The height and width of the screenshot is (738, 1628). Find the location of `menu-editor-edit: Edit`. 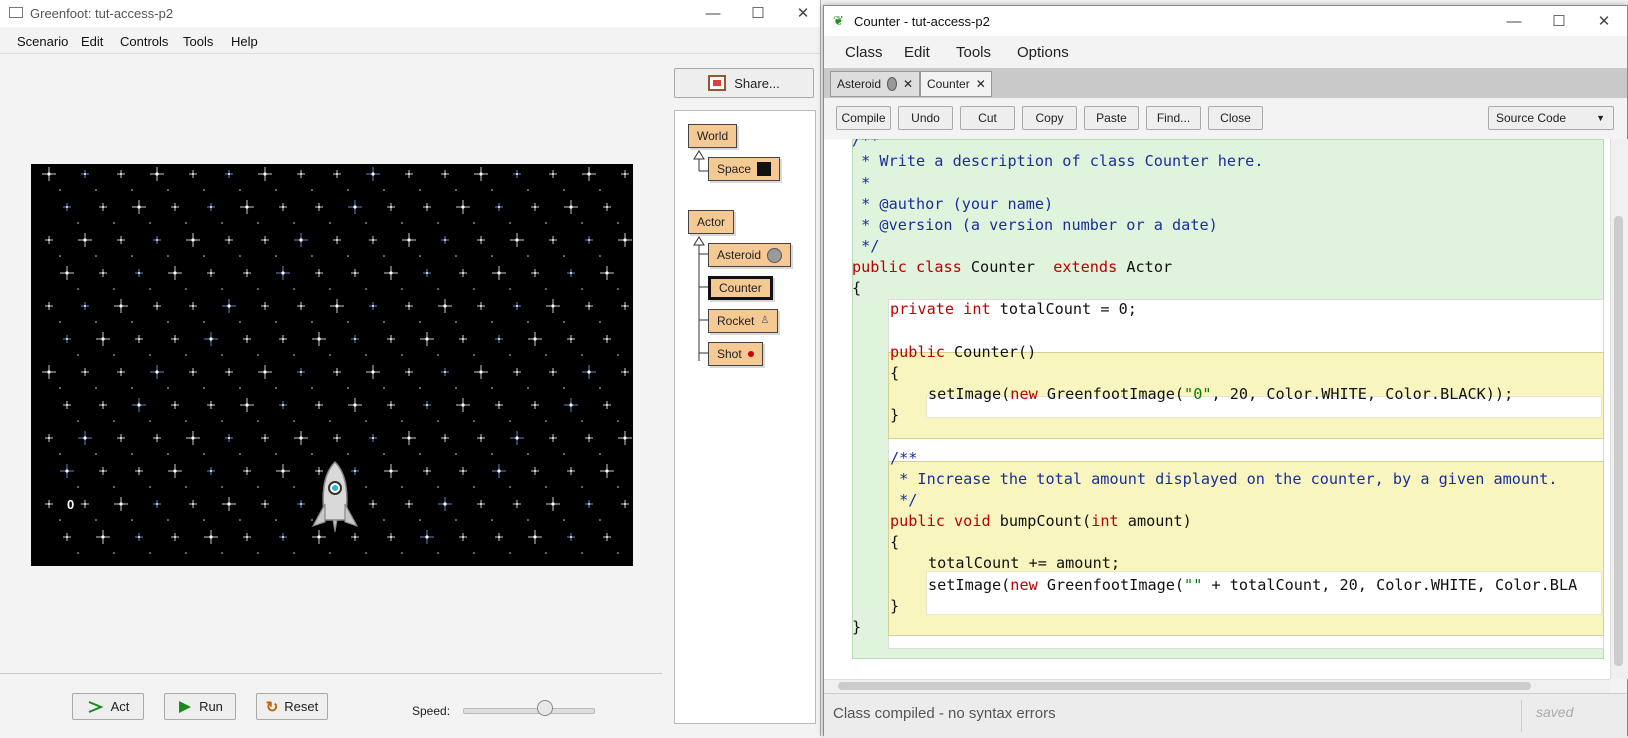

menu-editor-edit: Edit is located at coordinates (917, 52).